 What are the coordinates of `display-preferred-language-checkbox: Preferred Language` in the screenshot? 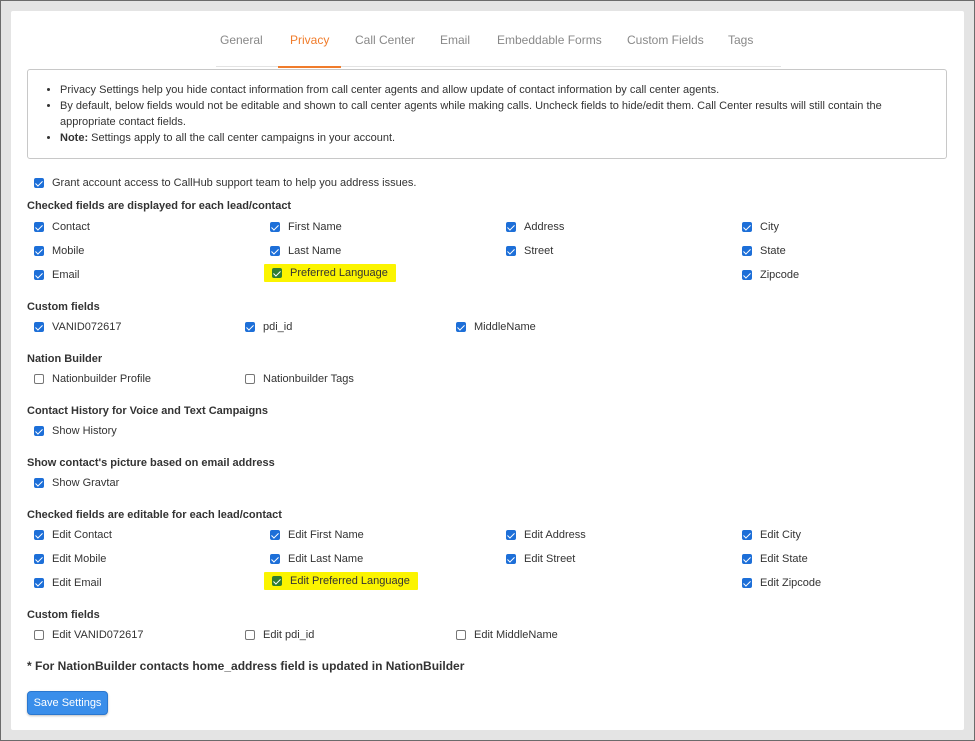 It's located at (330, 273).